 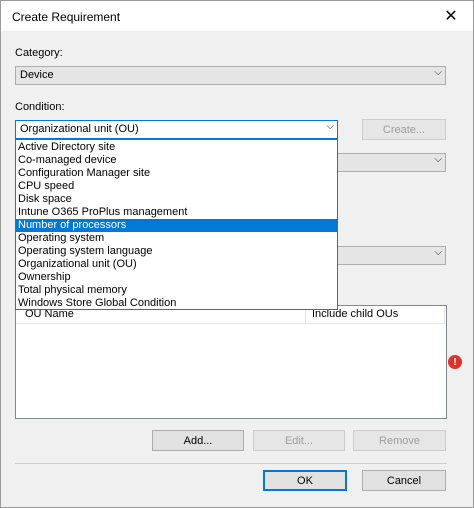 I want to click on category-label: Category:, so click(x=39, y=53).